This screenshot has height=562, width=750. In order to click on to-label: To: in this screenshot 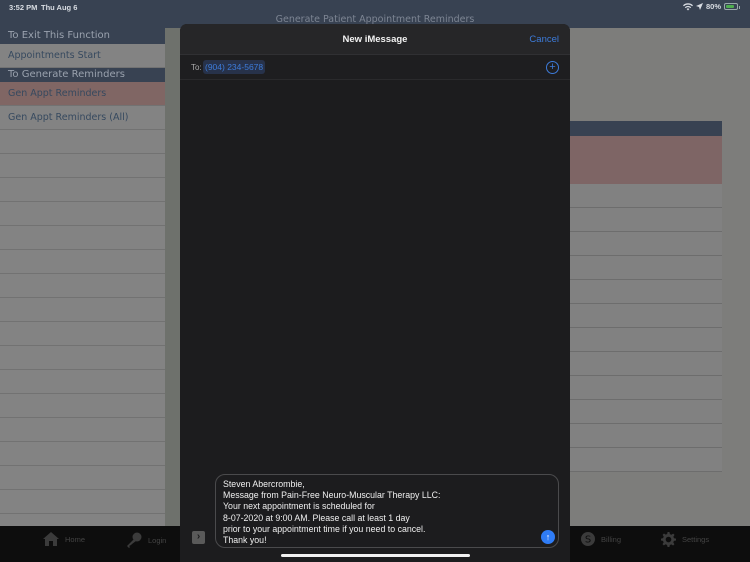, I will do `click(196, 67)`.